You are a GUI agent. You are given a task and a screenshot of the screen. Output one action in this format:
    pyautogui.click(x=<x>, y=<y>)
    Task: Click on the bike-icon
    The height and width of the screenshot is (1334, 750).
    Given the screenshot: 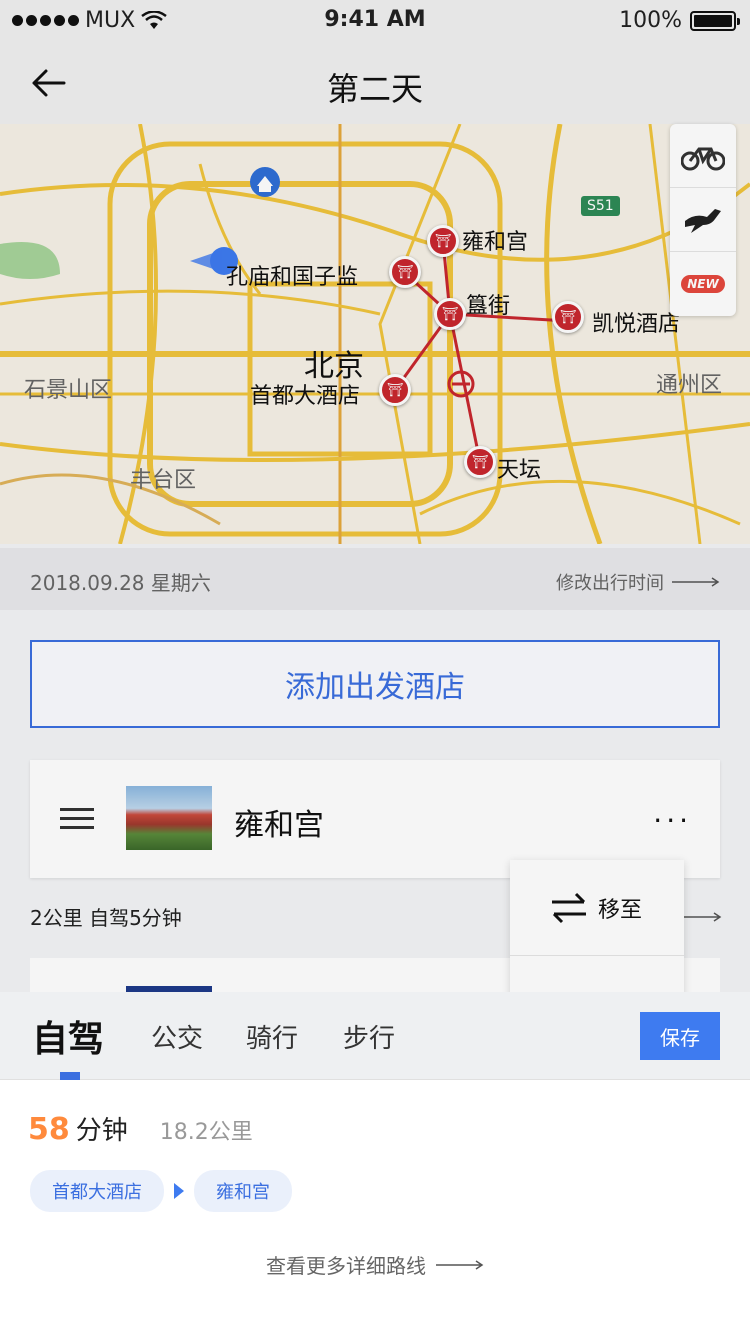 What is the action you would take?
    pyautogui.click(x=703, y=158)
    